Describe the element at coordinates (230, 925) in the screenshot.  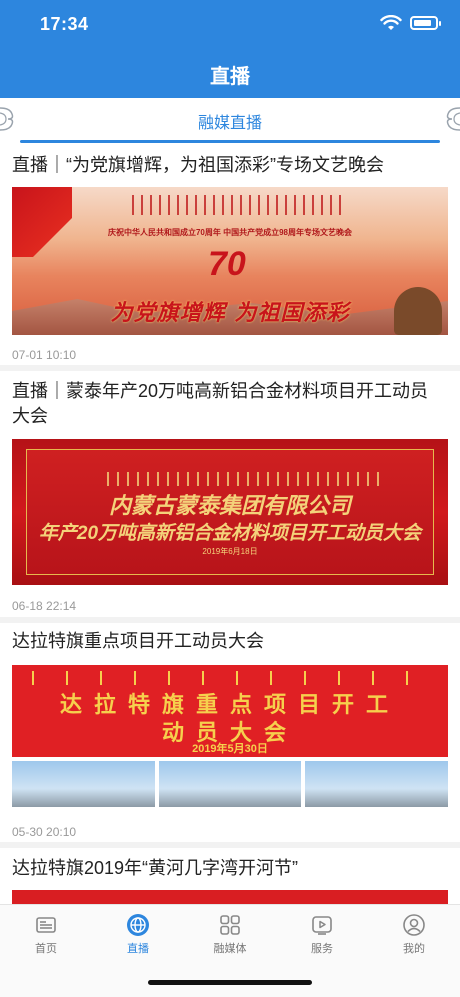
I see `grid-icon` at that location.